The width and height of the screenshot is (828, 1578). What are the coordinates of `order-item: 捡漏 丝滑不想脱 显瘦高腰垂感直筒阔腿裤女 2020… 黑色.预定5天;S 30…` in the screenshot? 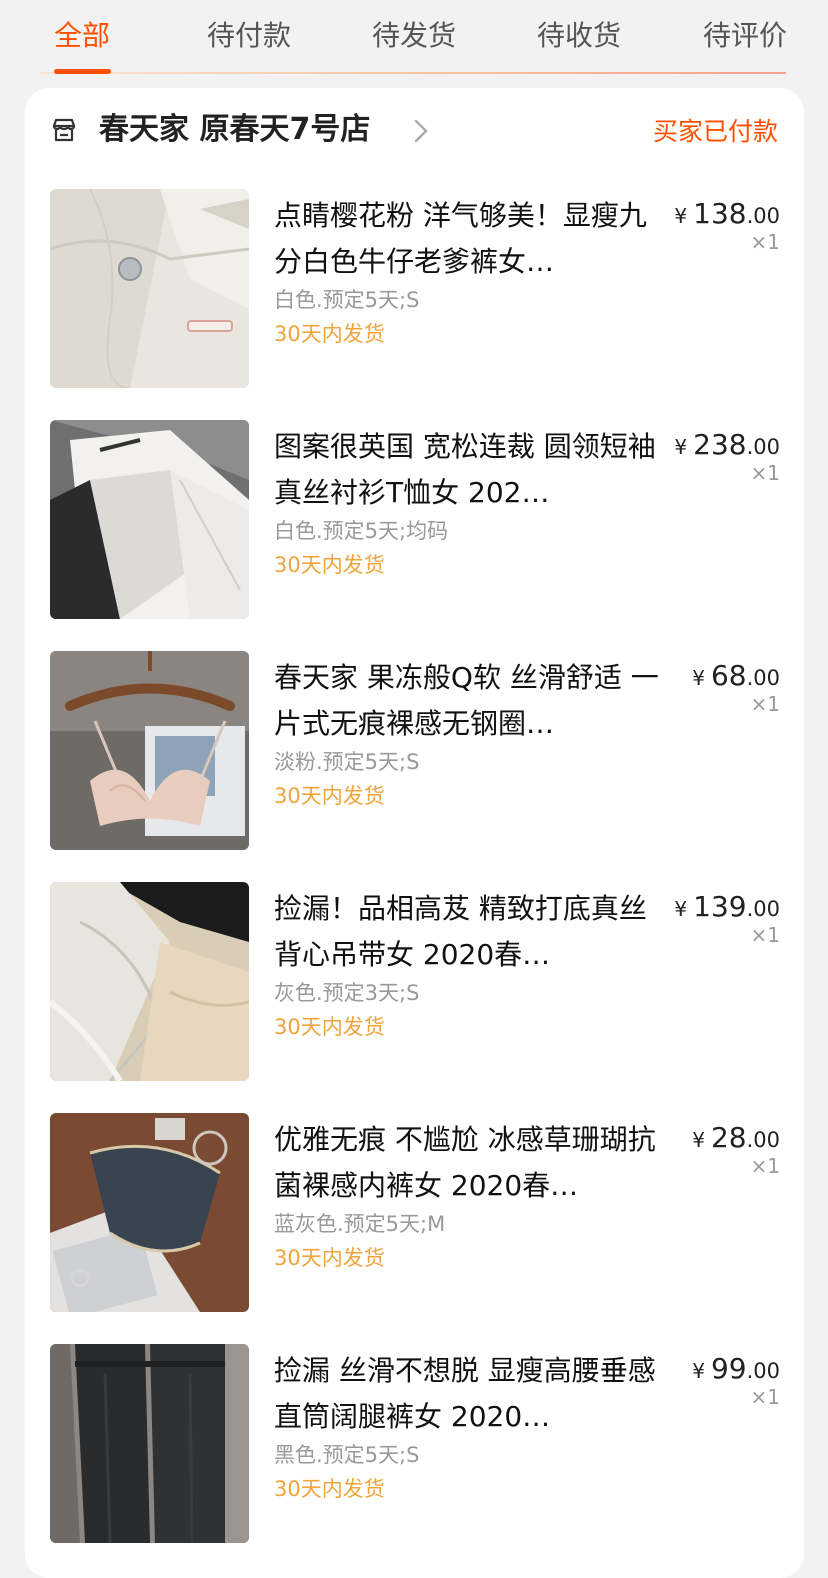 It's located at (414, 1444).